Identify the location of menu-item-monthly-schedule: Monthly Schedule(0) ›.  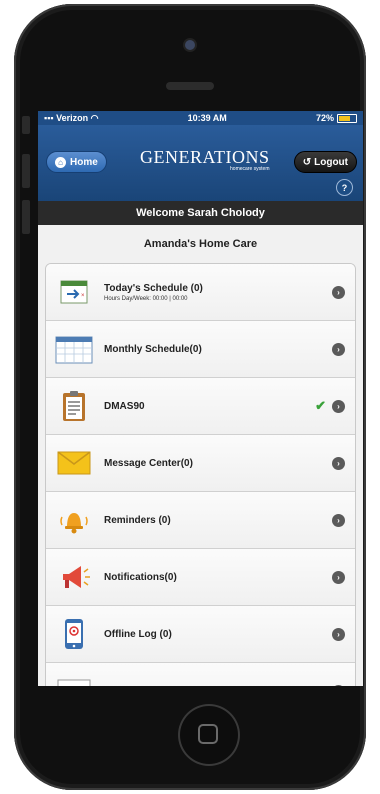
(200, 349).